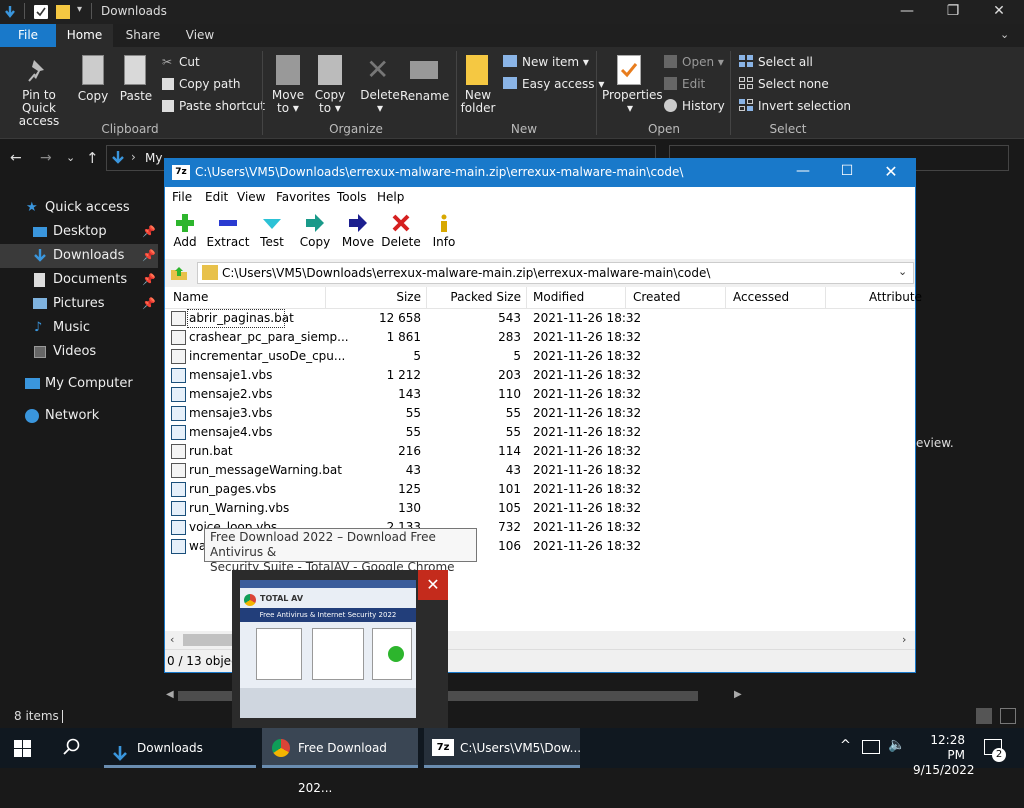 Image resolution: width=1024 pixels, height=808 pixels. What do you see at coordinates (180, 748) in the screenshot?
I see `taskbar-downloads: Downloads` at bounding box center [180, 748].